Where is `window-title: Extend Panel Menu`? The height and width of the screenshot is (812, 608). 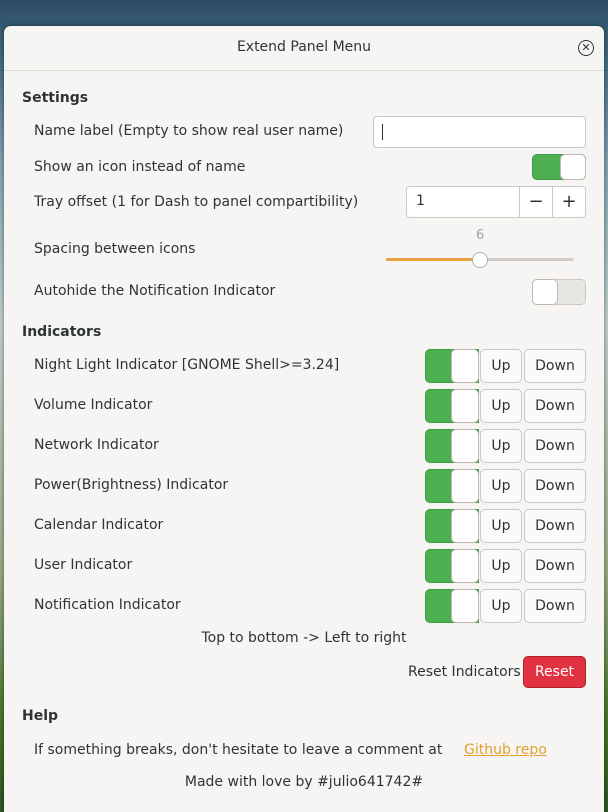 window-title: Extend Panel Menu is located at coordinates (304, 47).